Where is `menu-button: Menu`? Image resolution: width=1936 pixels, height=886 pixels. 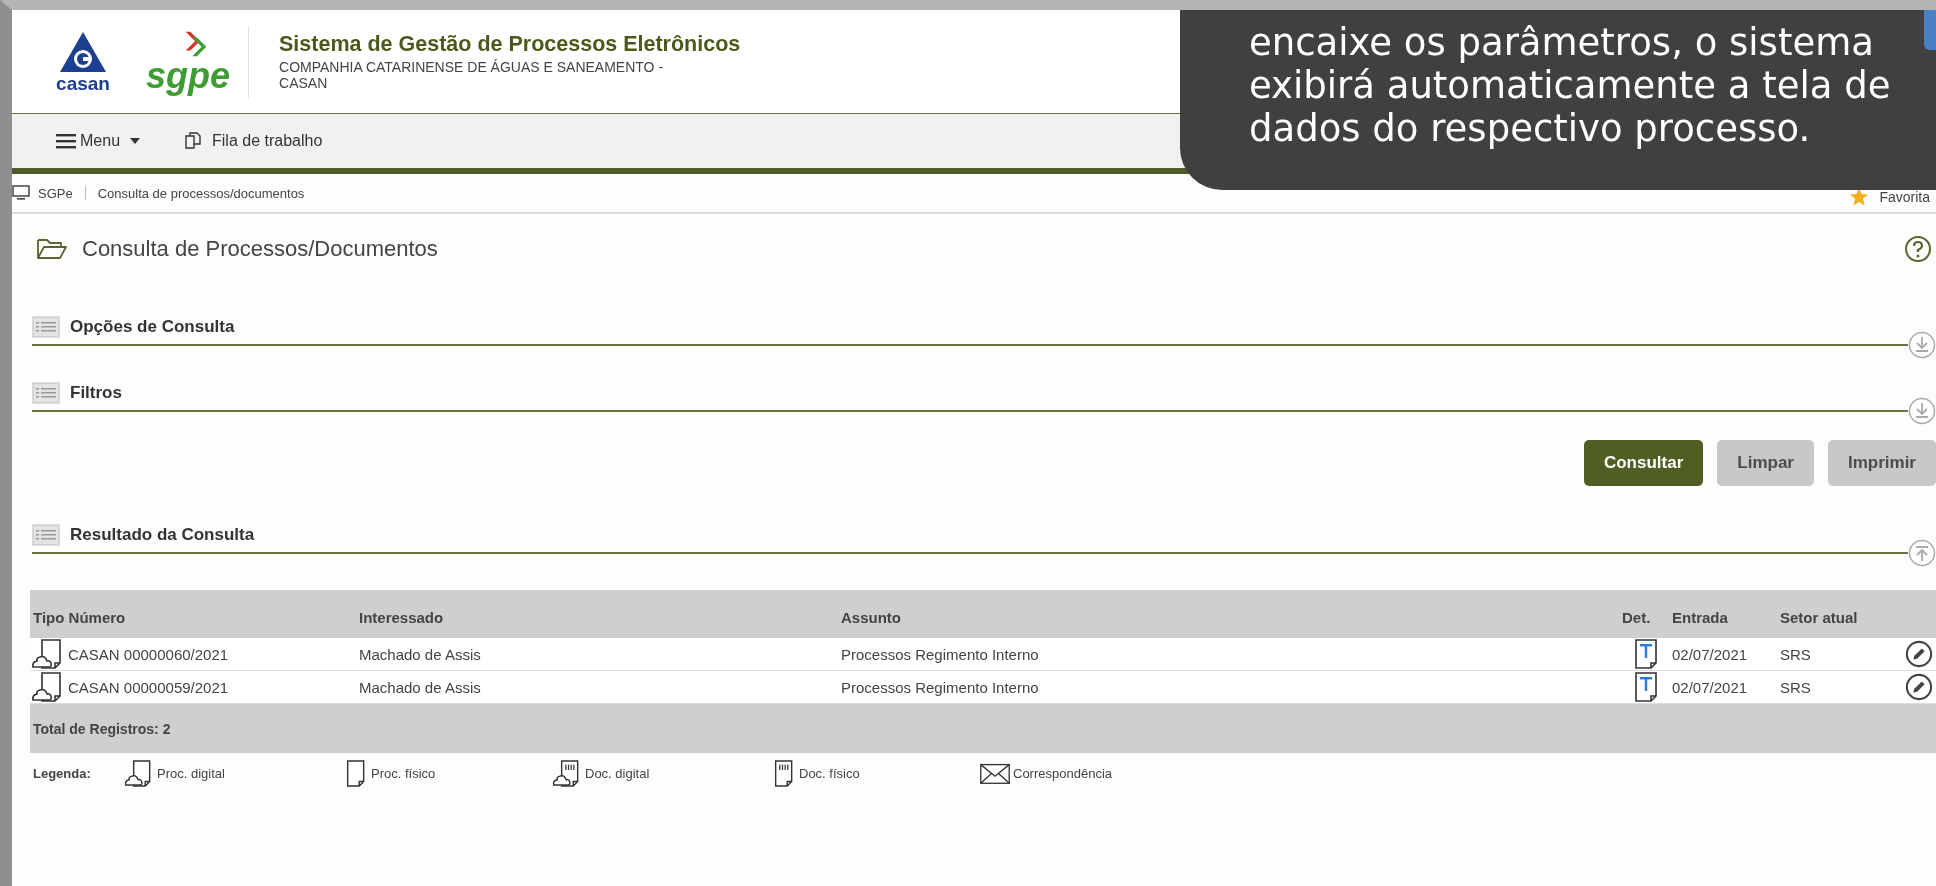
menu-button: Menu is located at coordinates (98, 141).